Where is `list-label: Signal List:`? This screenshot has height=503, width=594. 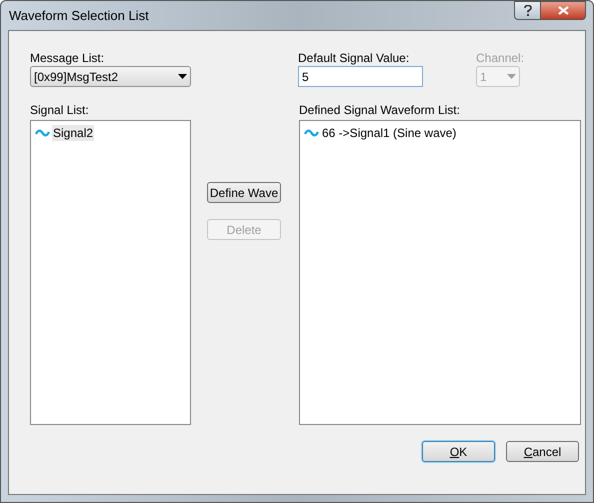
list-label: Signal List: is located at coordinates (60, 110).